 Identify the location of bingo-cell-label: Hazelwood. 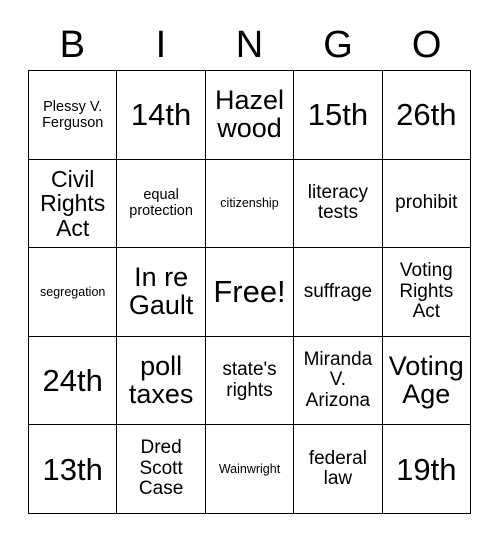
(249, 114).